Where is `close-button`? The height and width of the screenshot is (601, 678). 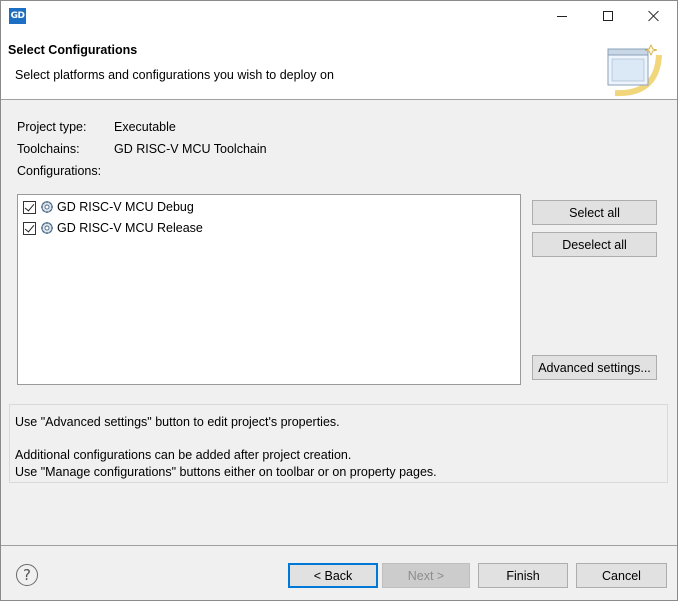 close-button is located at coordinates (654, 16).